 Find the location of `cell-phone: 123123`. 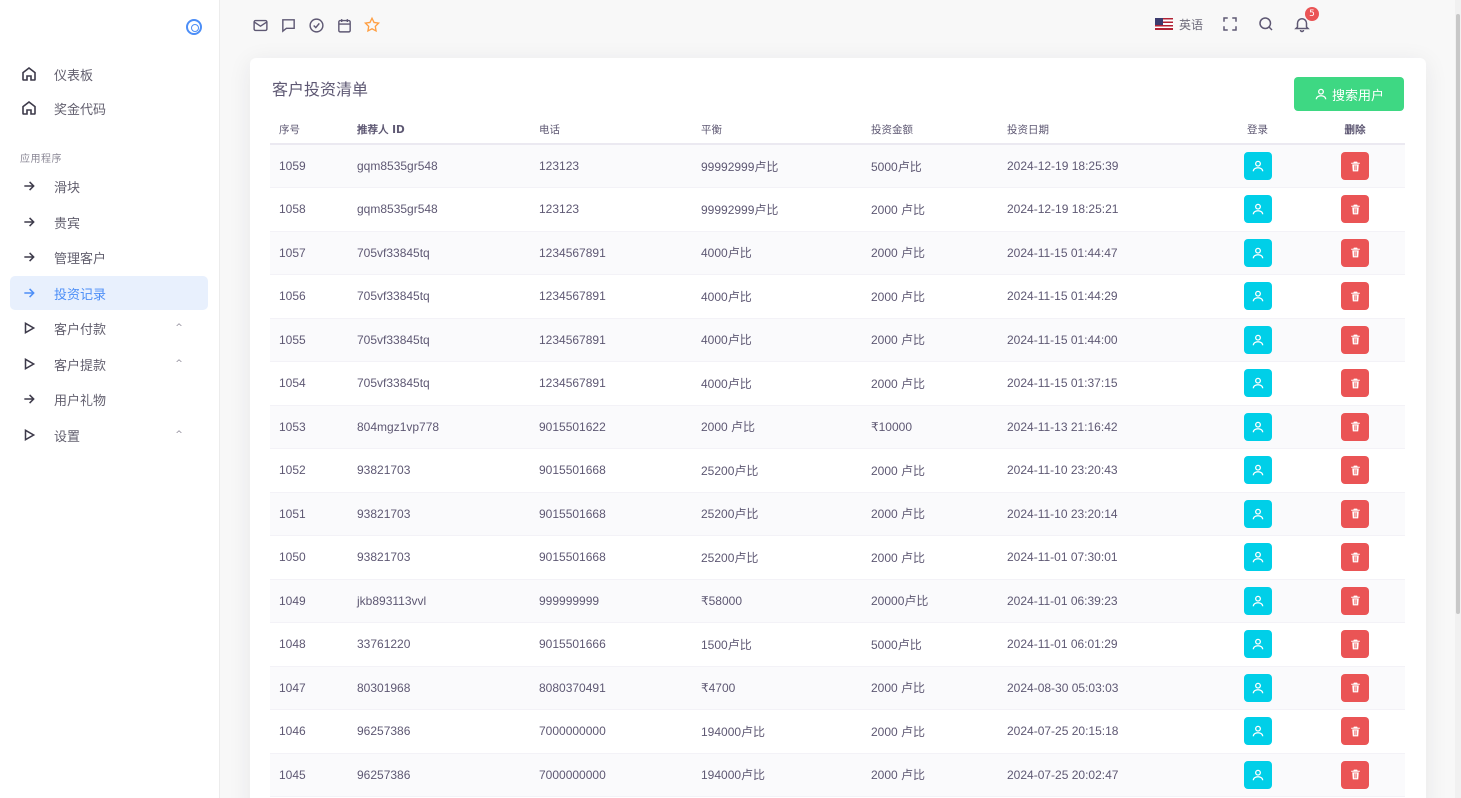

cell-phone: 123123 is located at coordinates (611, 166).